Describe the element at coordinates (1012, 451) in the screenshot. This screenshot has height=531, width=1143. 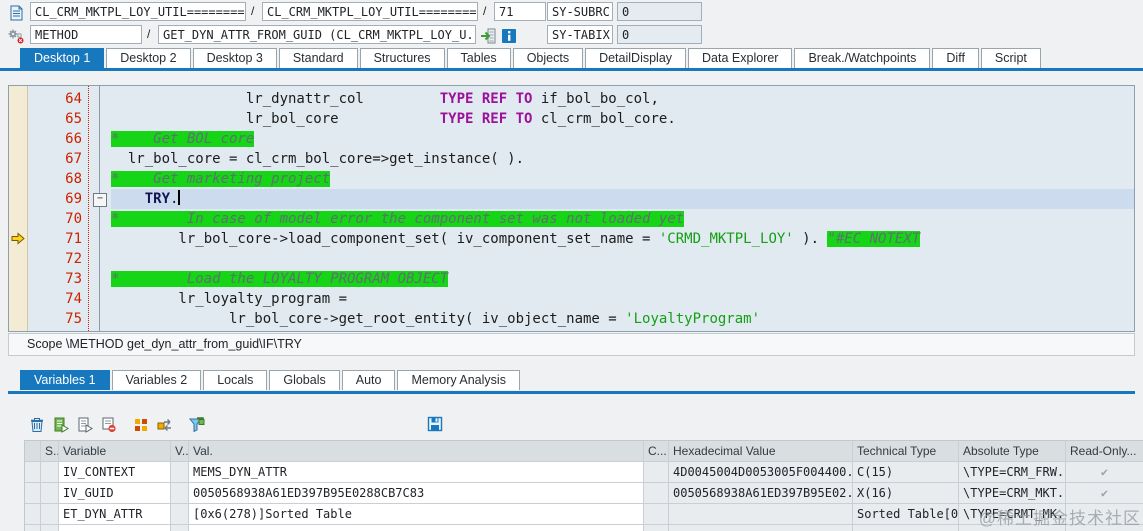
I see `column-header-absolute-type: Absolute Type` at that location.